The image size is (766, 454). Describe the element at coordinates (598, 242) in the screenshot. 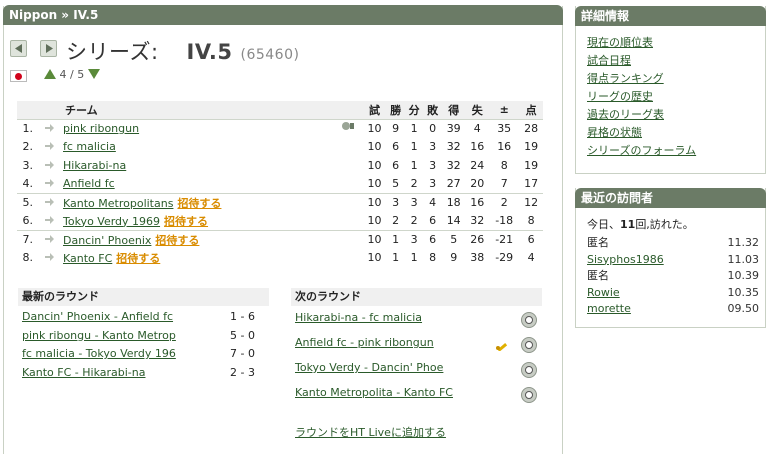

I see `visitor-name: 匿名` at that location.